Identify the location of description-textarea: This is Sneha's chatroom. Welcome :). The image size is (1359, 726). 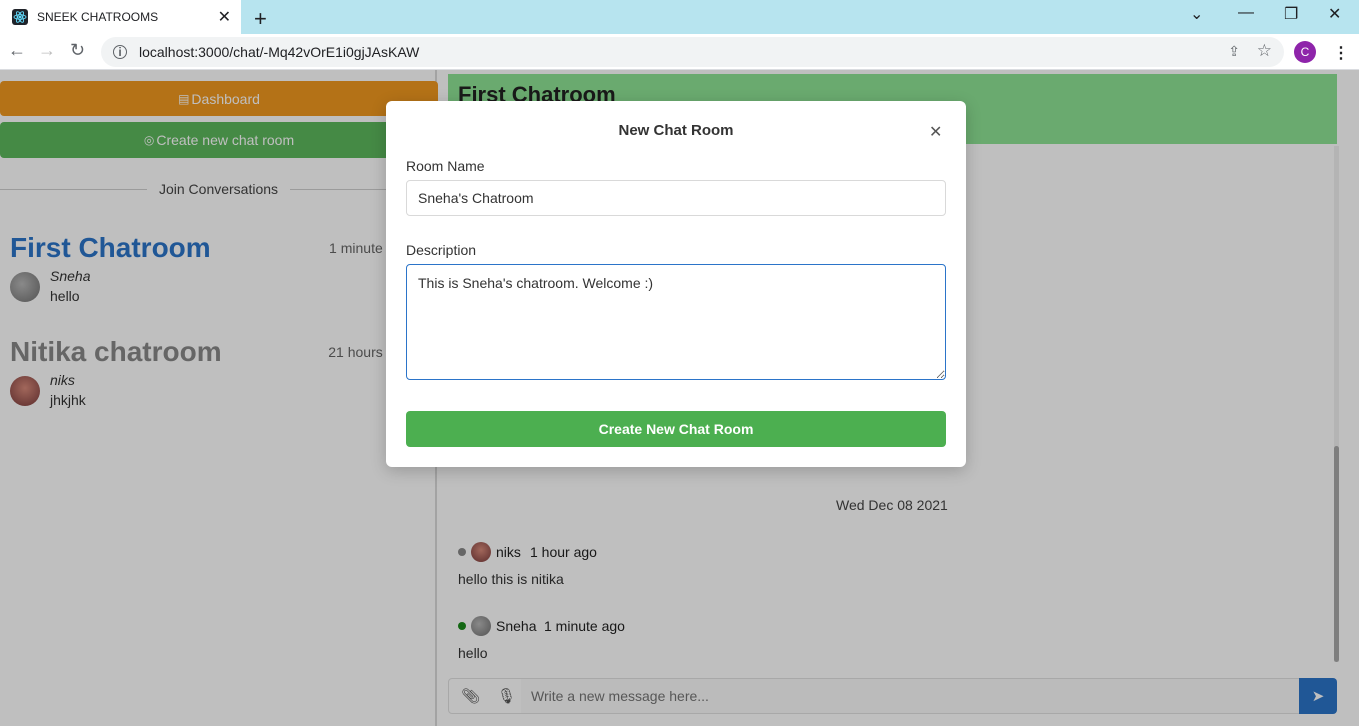
(676, 322).